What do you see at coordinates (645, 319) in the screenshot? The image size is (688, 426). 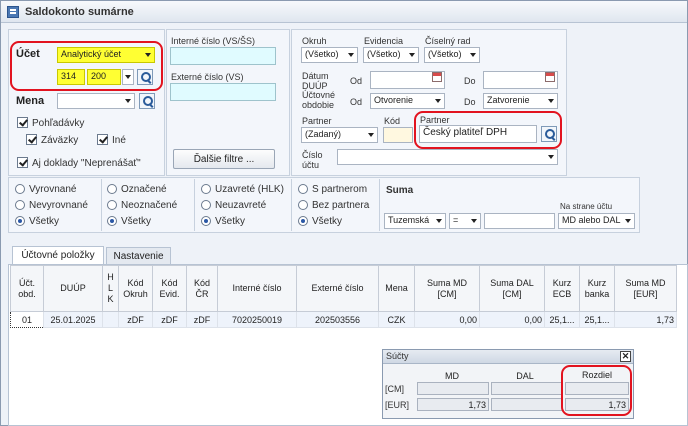 I see `cell-suma-md-eur: 1,73` at bounding box center [645, 319].